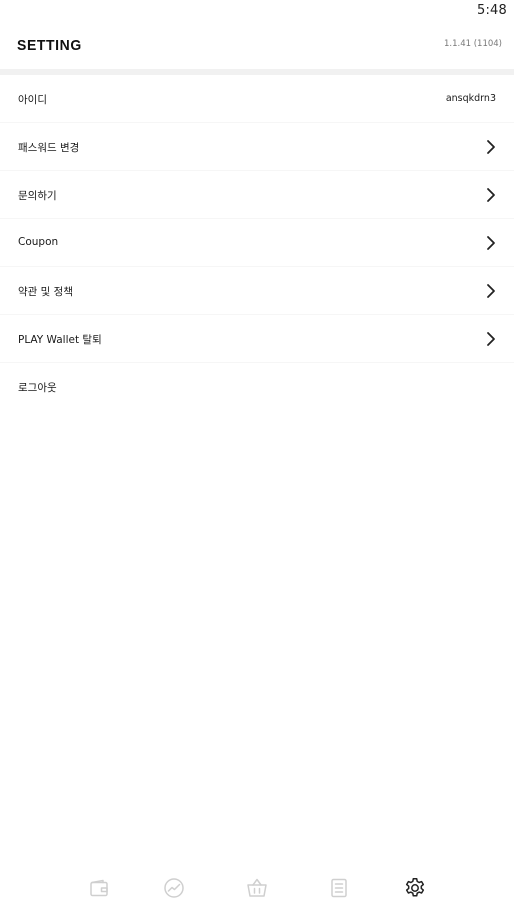 This screenshot has width=514, height=914. I want to click on nav-history-button, so click(339, 888).